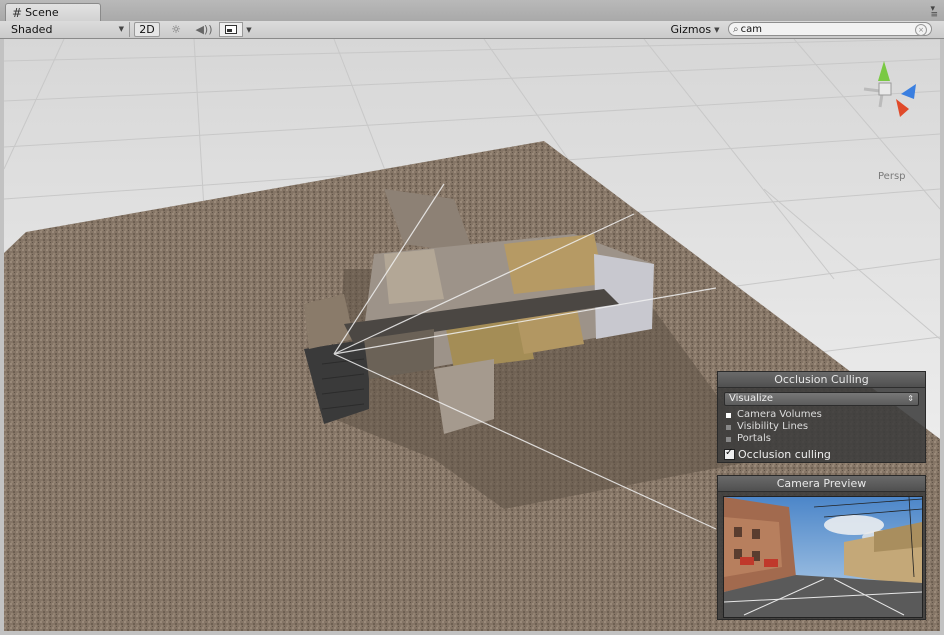  What do you see at coordinates (729, 453) in the screenshot?
I see `checkbox-checked-icon` at bounding box center [729, 453].